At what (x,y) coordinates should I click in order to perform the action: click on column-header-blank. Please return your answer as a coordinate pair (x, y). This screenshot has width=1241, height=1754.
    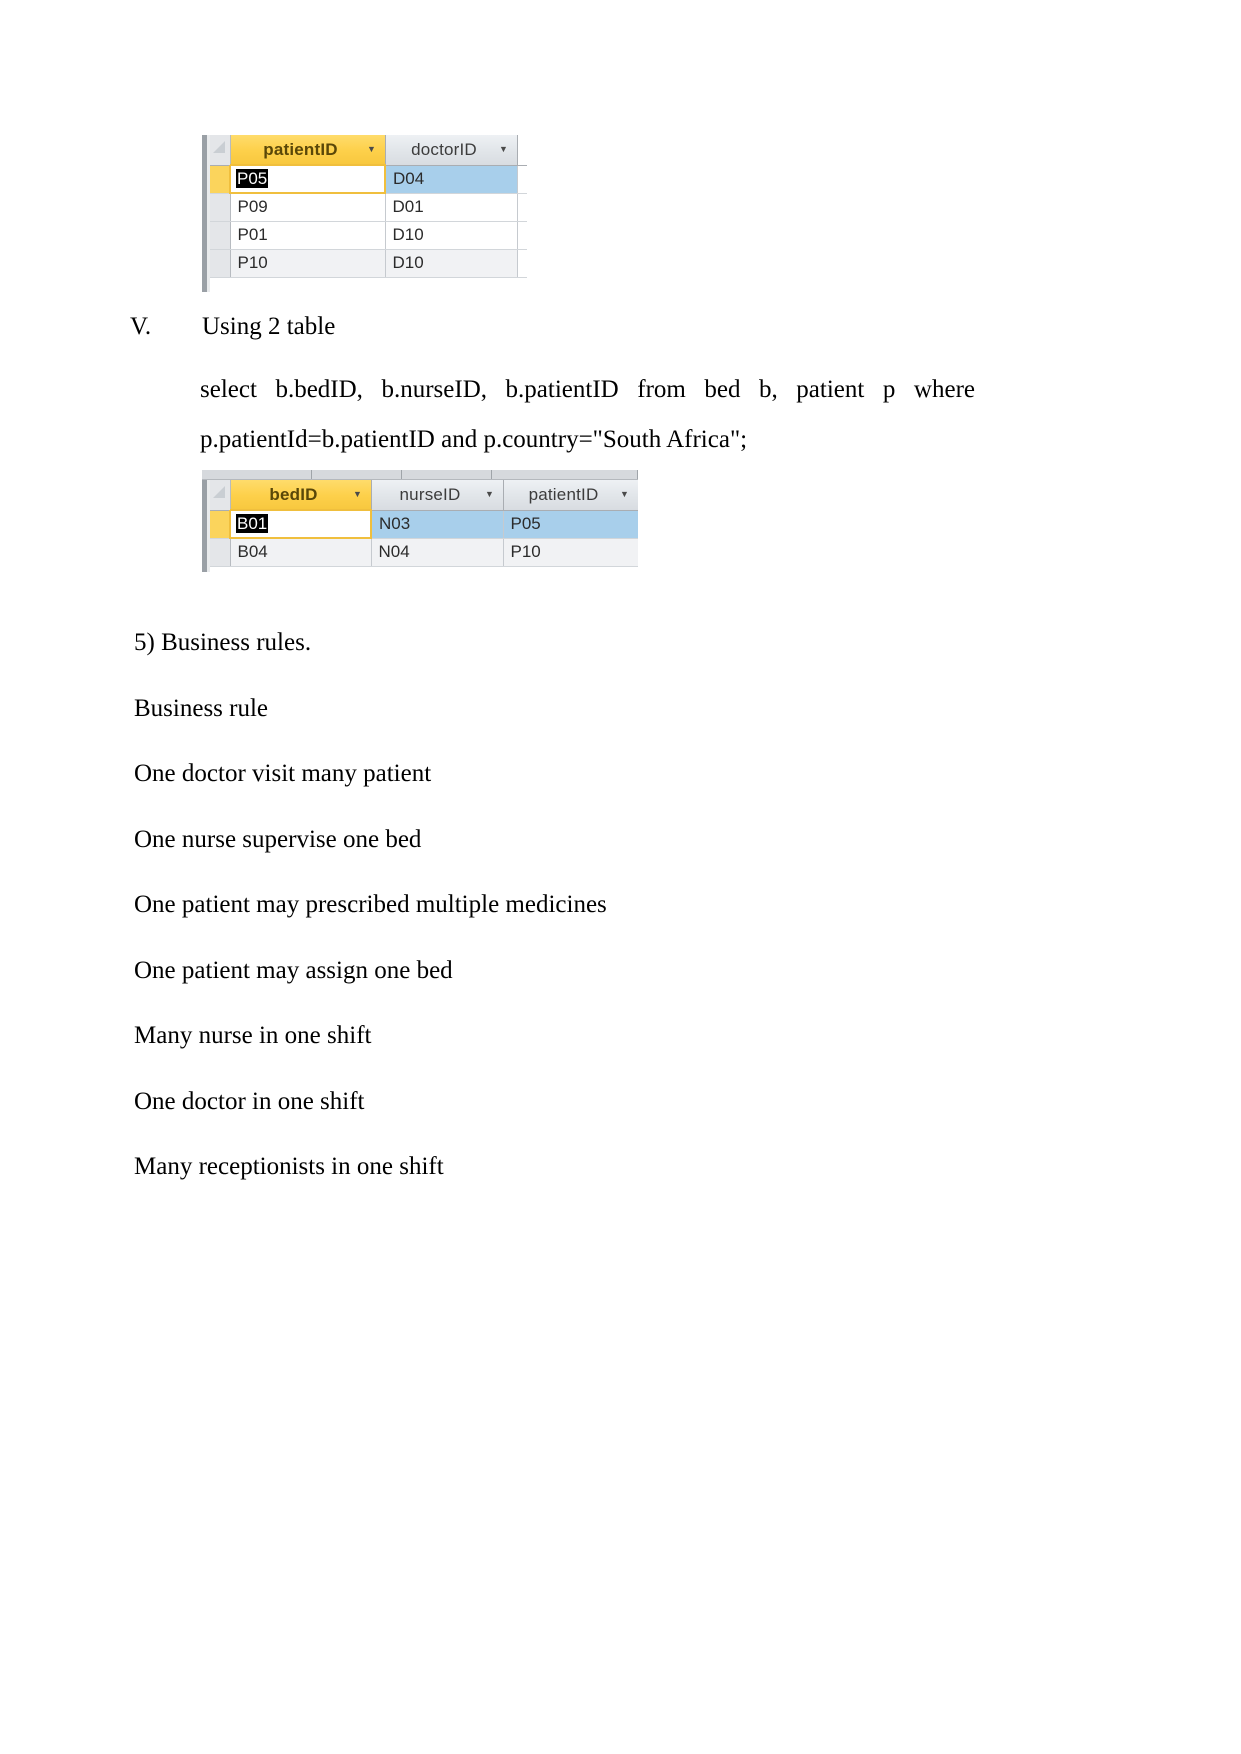
    Looking at the image, I should click on (522, 150).